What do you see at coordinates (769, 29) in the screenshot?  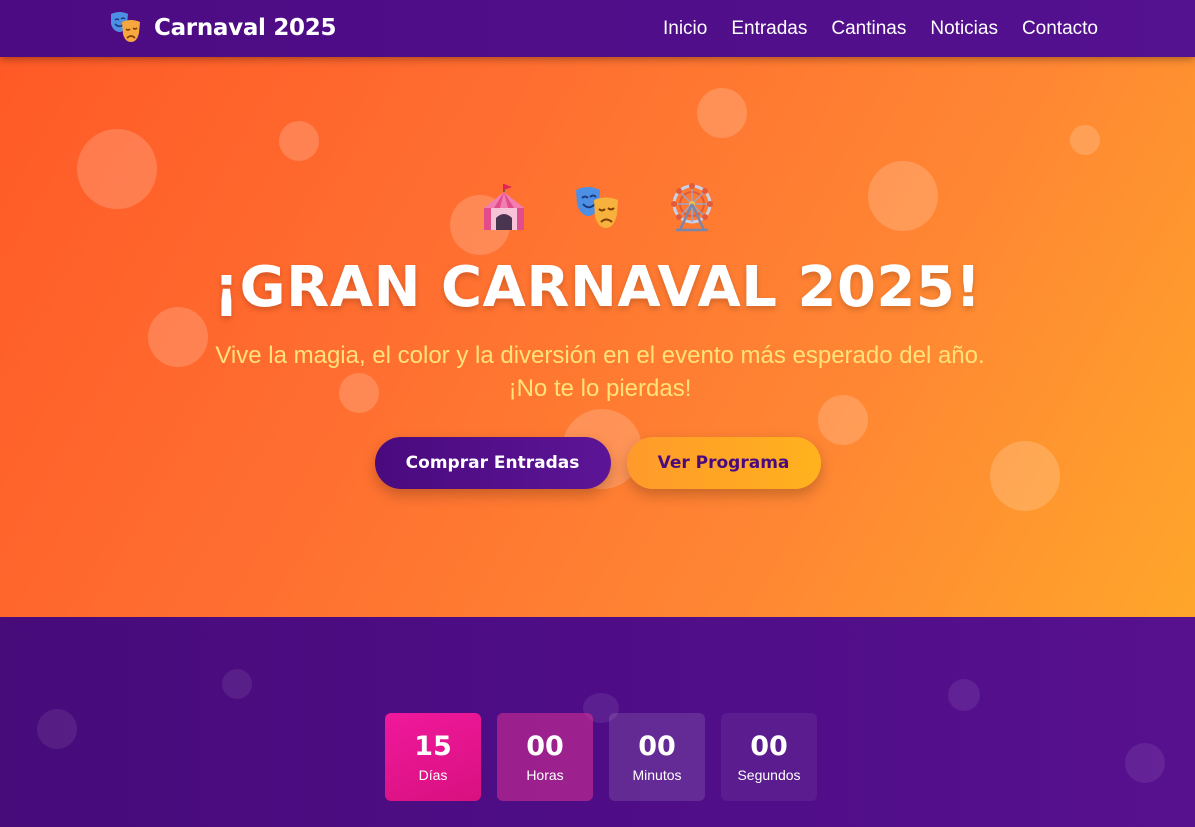 I see `nav-link-entradas: Entradas` at bounding box center [769, 29].